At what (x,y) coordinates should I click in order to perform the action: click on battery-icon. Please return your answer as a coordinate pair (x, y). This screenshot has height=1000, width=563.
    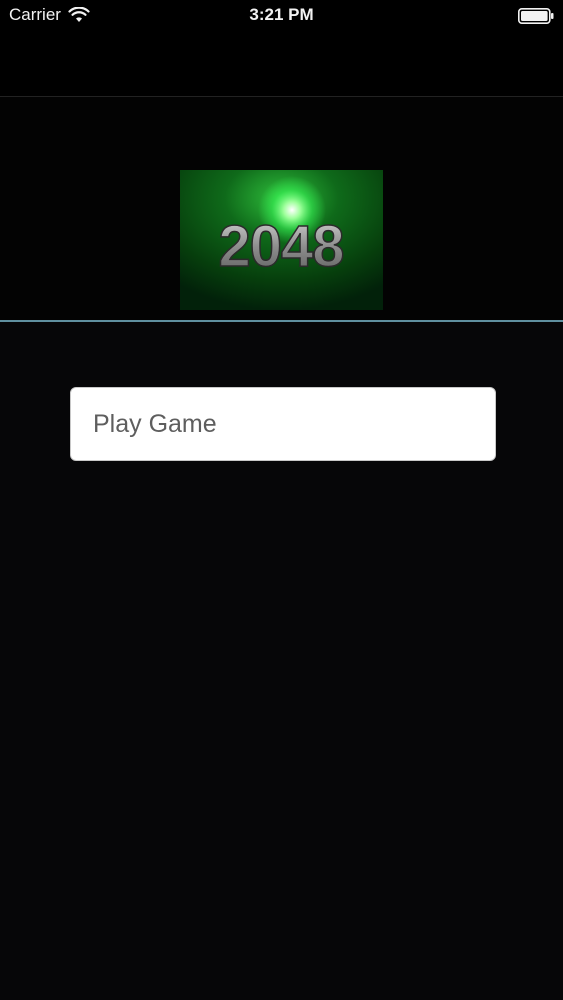
    Looking at the image, I should click on (536, 16).